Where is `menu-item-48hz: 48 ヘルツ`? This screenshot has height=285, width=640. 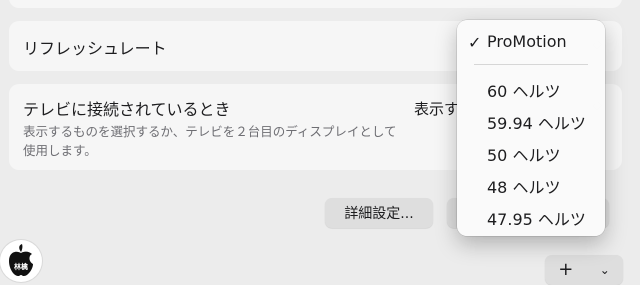 menu-item-48hz: 48 ヘルツ is located at coordinates (523, 186).